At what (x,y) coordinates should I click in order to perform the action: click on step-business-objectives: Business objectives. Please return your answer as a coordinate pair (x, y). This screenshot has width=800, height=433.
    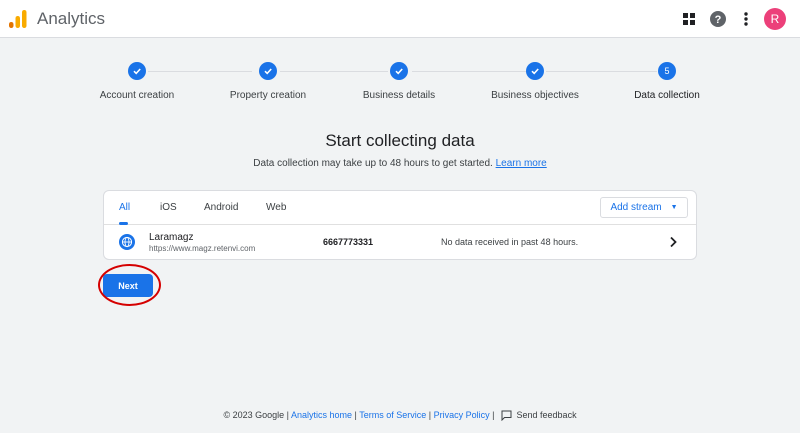
    Looking at the image, I should click on (535, 81).